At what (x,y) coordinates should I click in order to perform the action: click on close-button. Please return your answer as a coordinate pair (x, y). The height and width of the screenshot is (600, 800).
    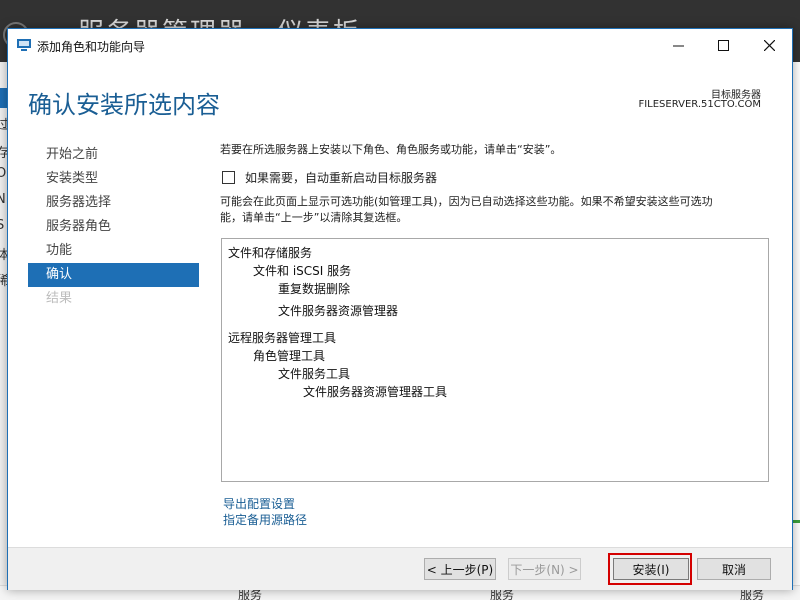
    Looking at the image, I should click on (769, 45).